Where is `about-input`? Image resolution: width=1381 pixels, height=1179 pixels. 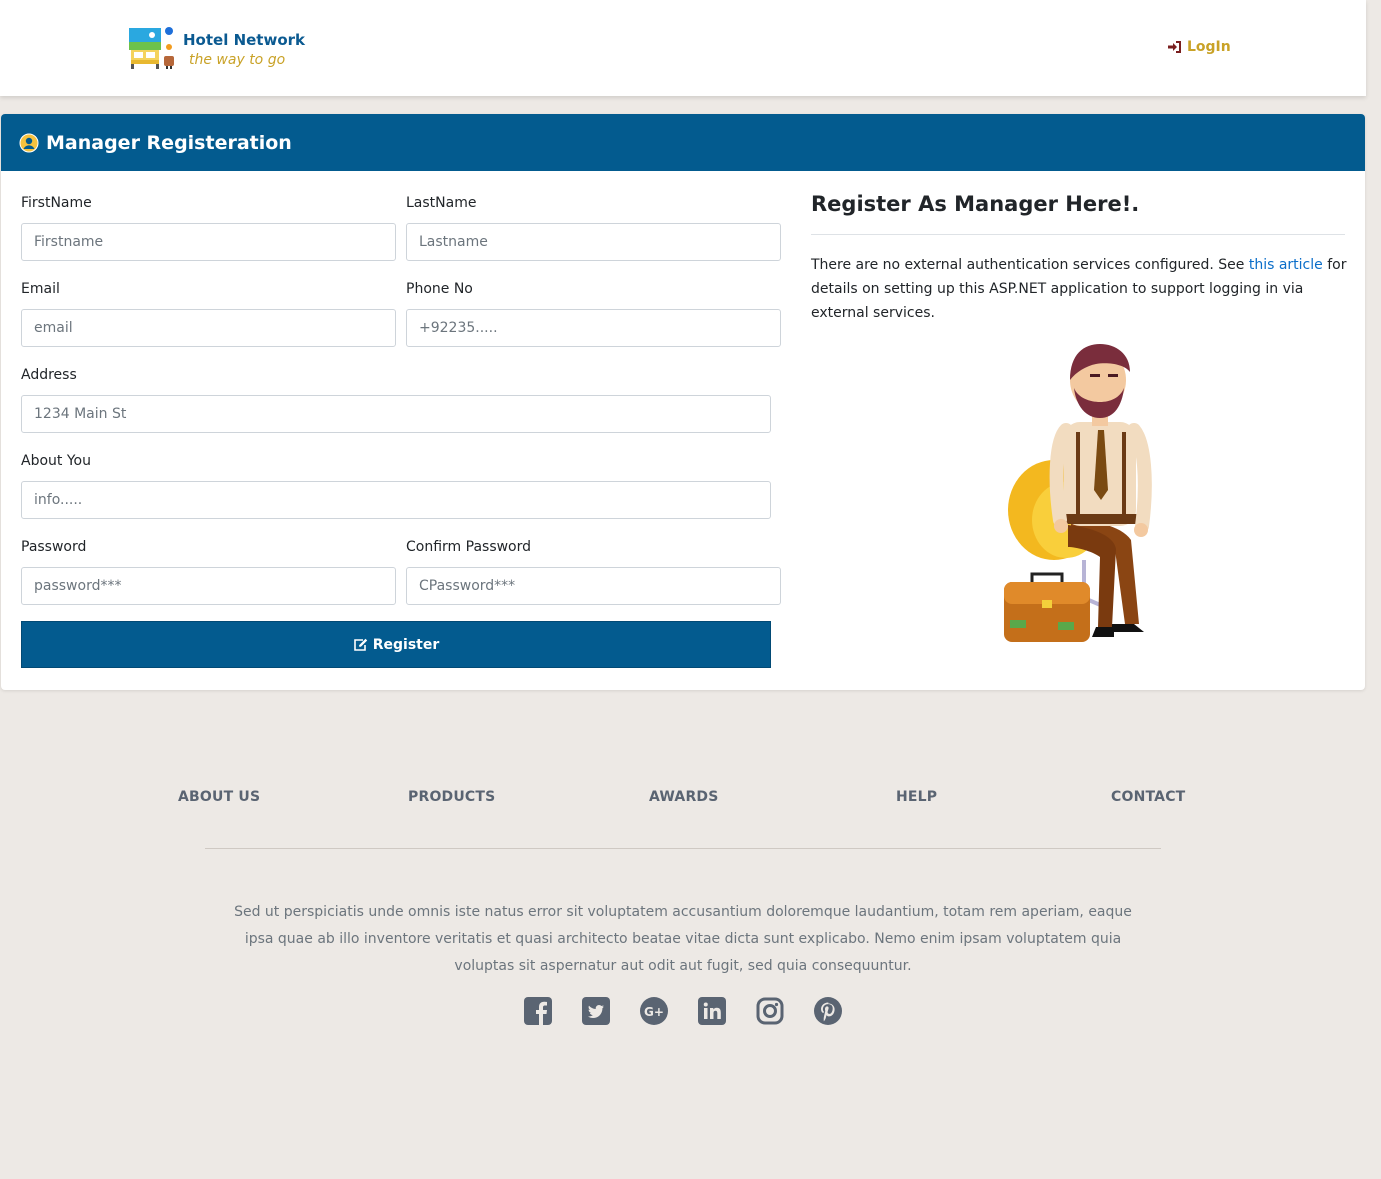 about-input is located at coordinates (396, 500).